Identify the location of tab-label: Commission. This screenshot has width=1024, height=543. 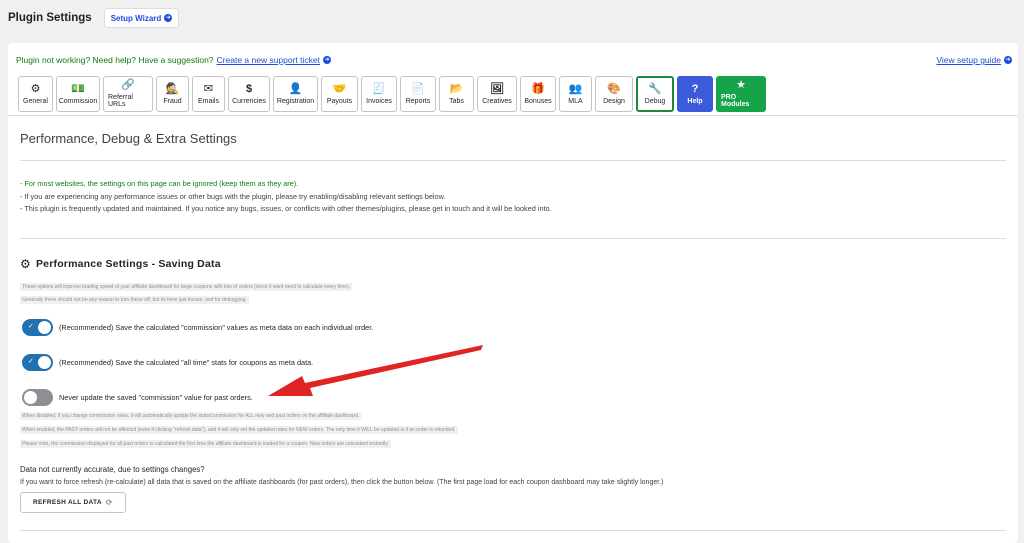
(78, 101).